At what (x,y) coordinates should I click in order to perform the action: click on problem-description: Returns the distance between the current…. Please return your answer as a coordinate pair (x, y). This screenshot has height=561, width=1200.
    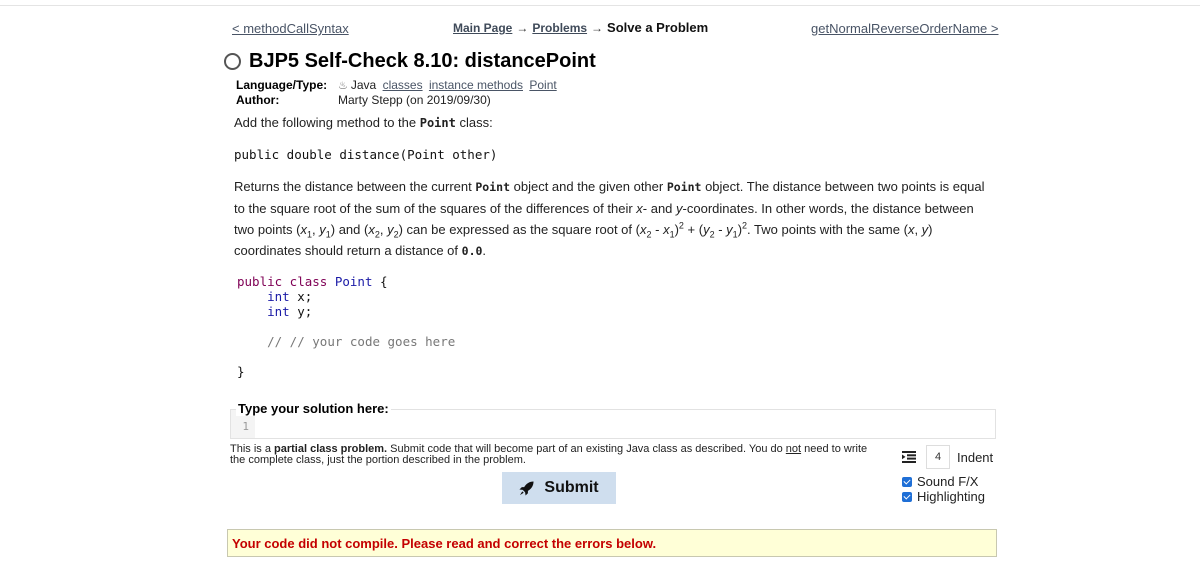
    Looking at the image, I should click on (609, 218).